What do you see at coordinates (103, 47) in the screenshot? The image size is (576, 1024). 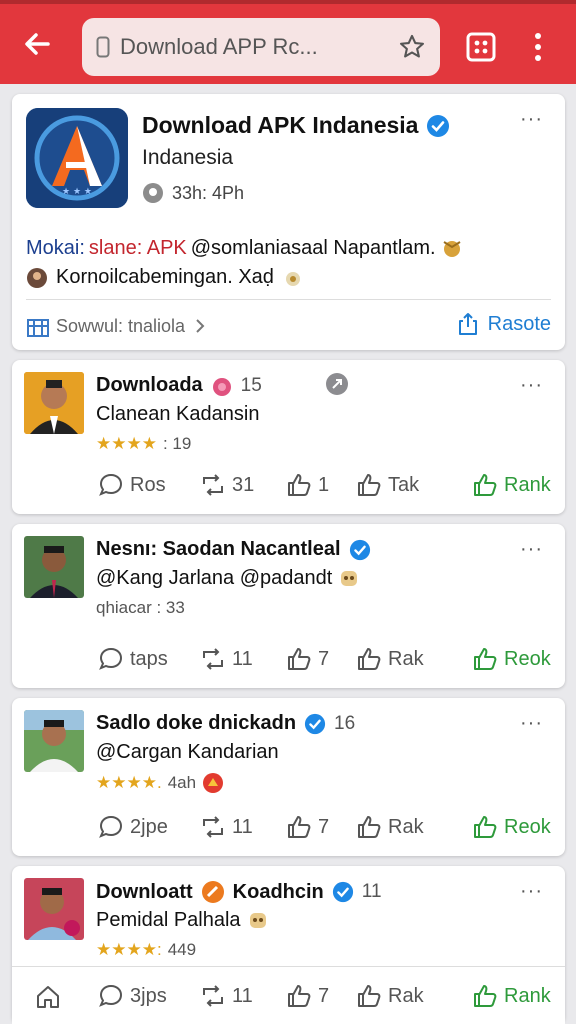 I see `page-icon` at bounding box center [103, 47].